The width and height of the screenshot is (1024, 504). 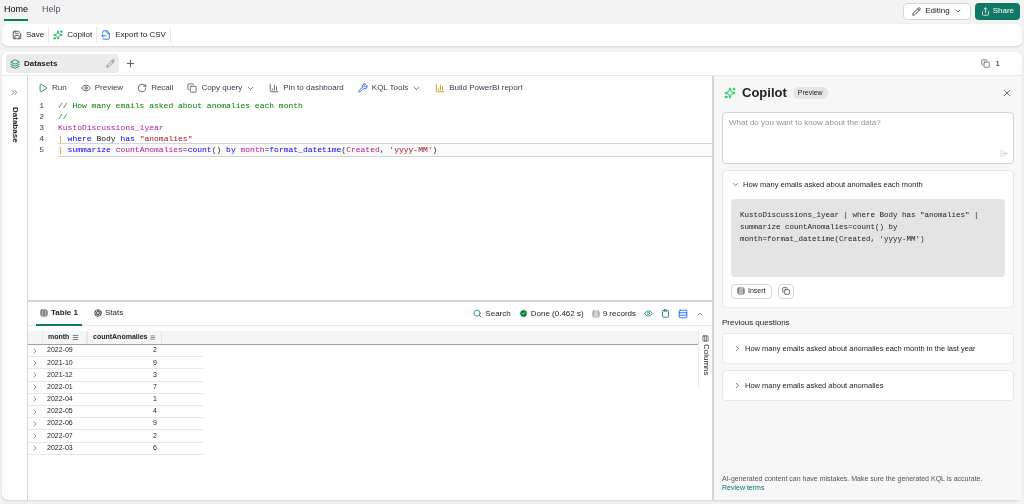 I want to click on line-number: 5, so click(x=41, y=149).